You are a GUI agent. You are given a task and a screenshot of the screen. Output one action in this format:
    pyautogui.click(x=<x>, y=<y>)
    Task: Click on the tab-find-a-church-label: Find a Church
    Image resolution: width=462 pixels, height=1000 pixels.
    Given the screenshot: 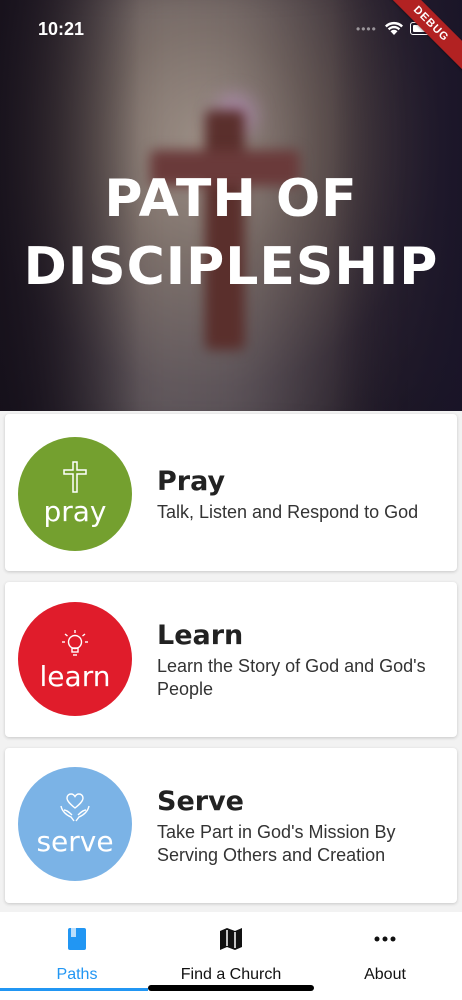 What is the action you would take?
    pyautogui.click(x=231, y=974)
    